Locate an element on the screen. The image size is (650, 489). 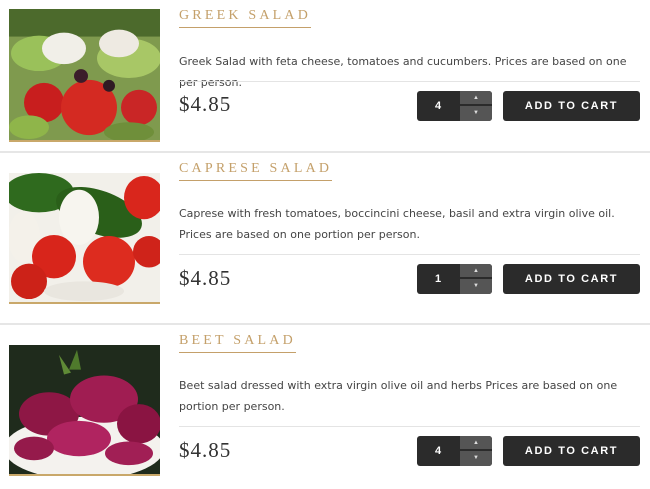
greek-salad-image is located at coordinates (84, 75).